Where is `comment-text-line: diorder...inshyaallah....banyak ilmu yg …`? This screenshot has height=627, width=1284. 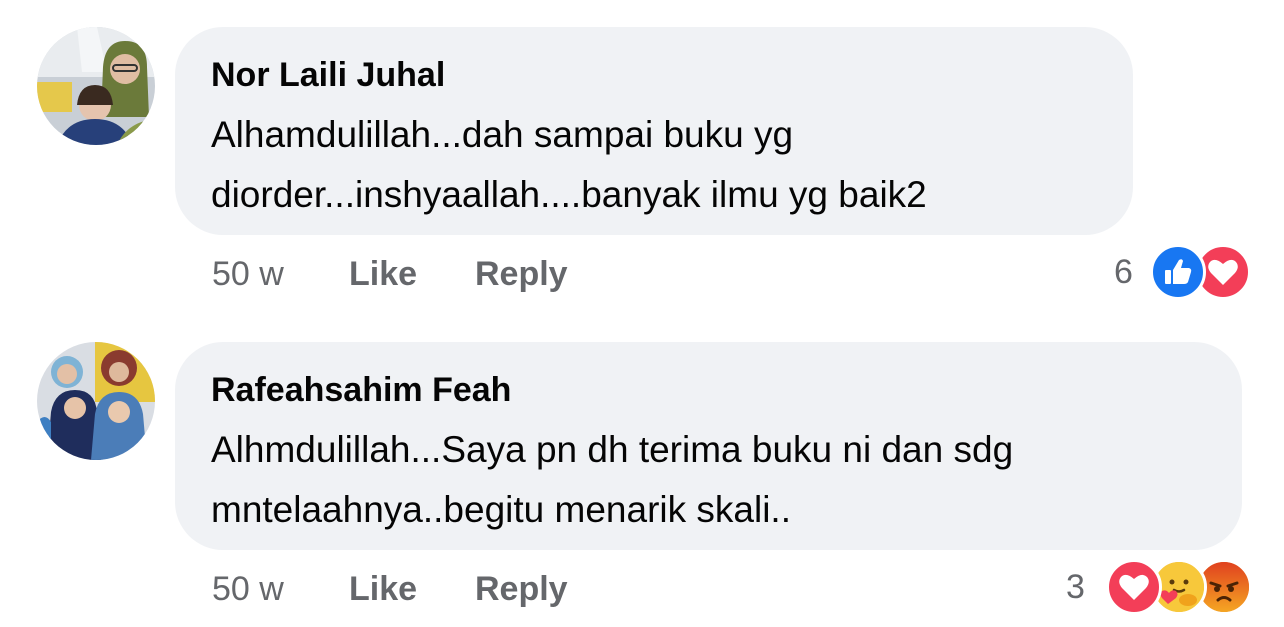
comment-text-line: diorder...inshyaallah....banyak ilmu yg … is located at coordinates (569, 194).